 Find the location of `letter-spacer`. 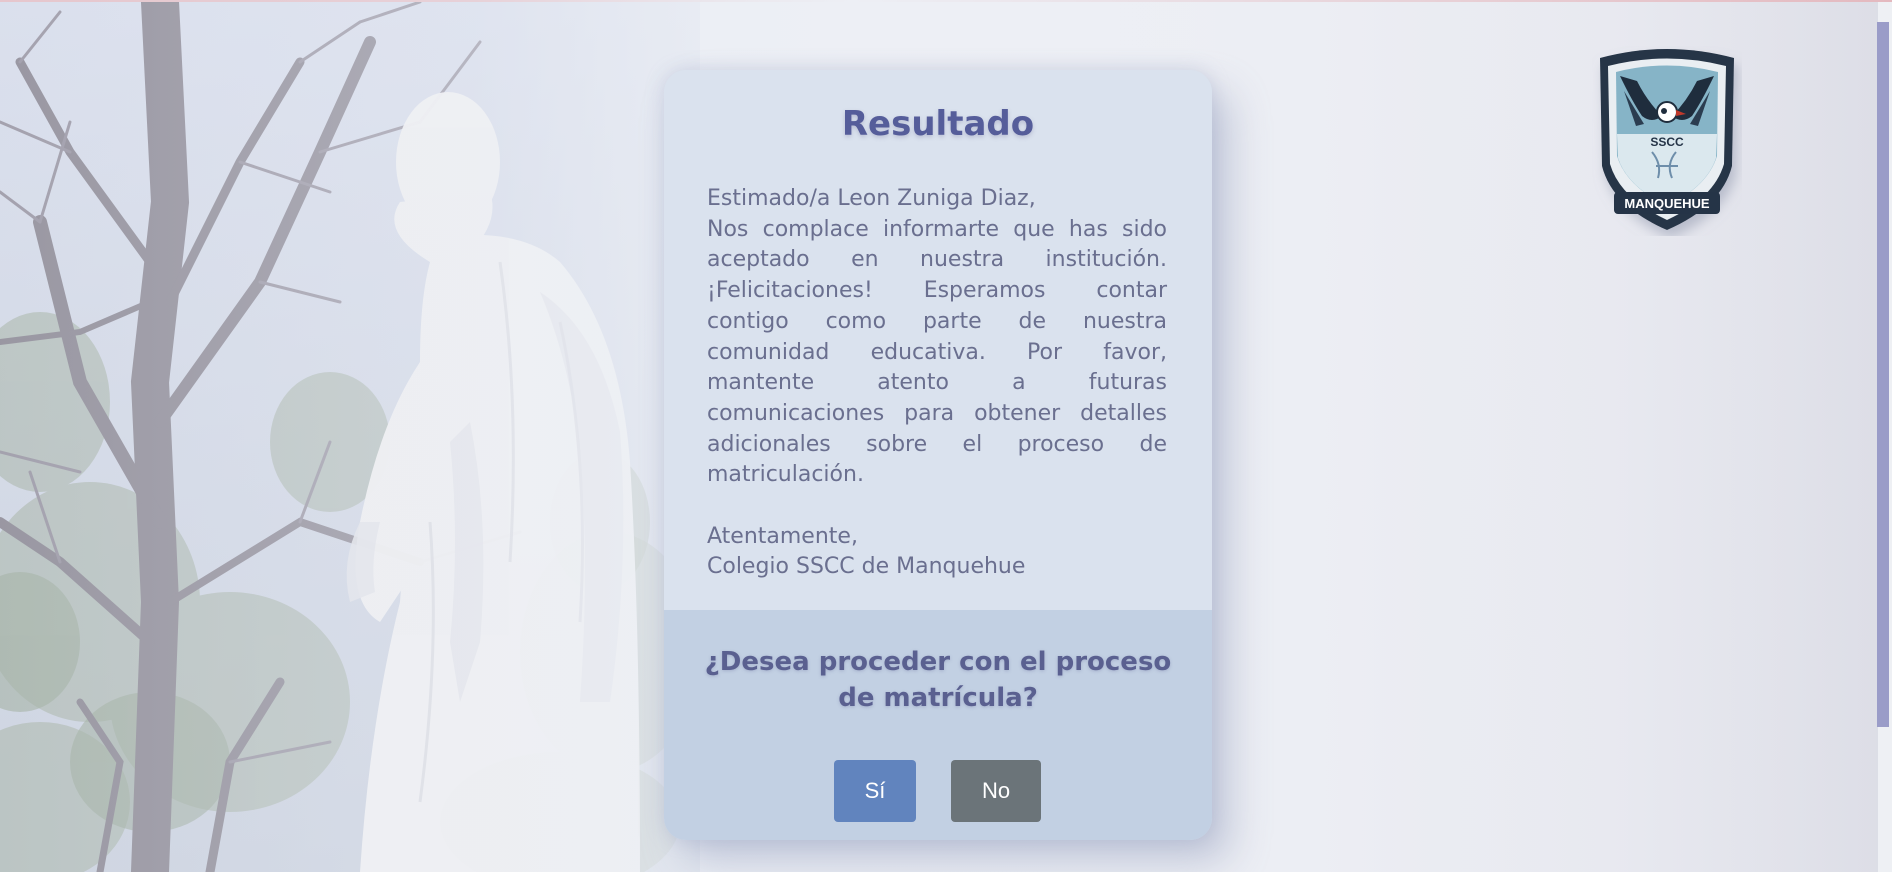

letter-spacer is located at coordinates (937, 506).